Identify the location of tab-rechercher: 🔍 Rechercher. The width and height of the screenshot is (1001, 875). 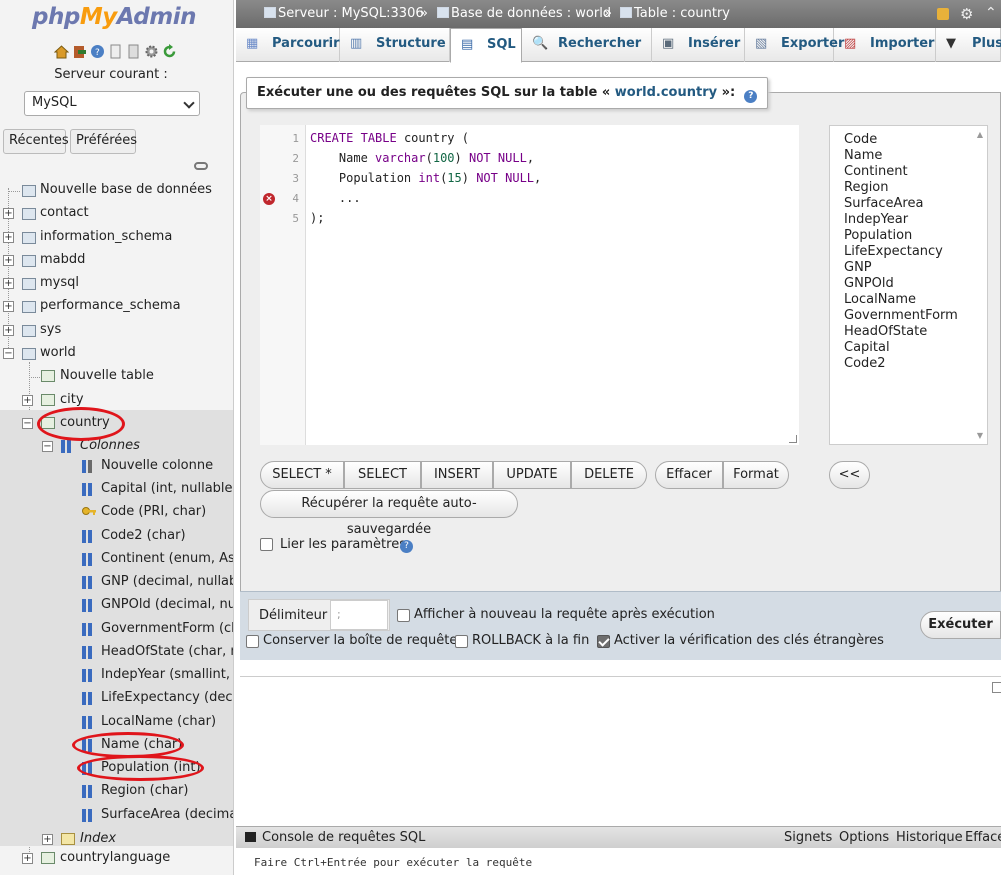
(587, 45).